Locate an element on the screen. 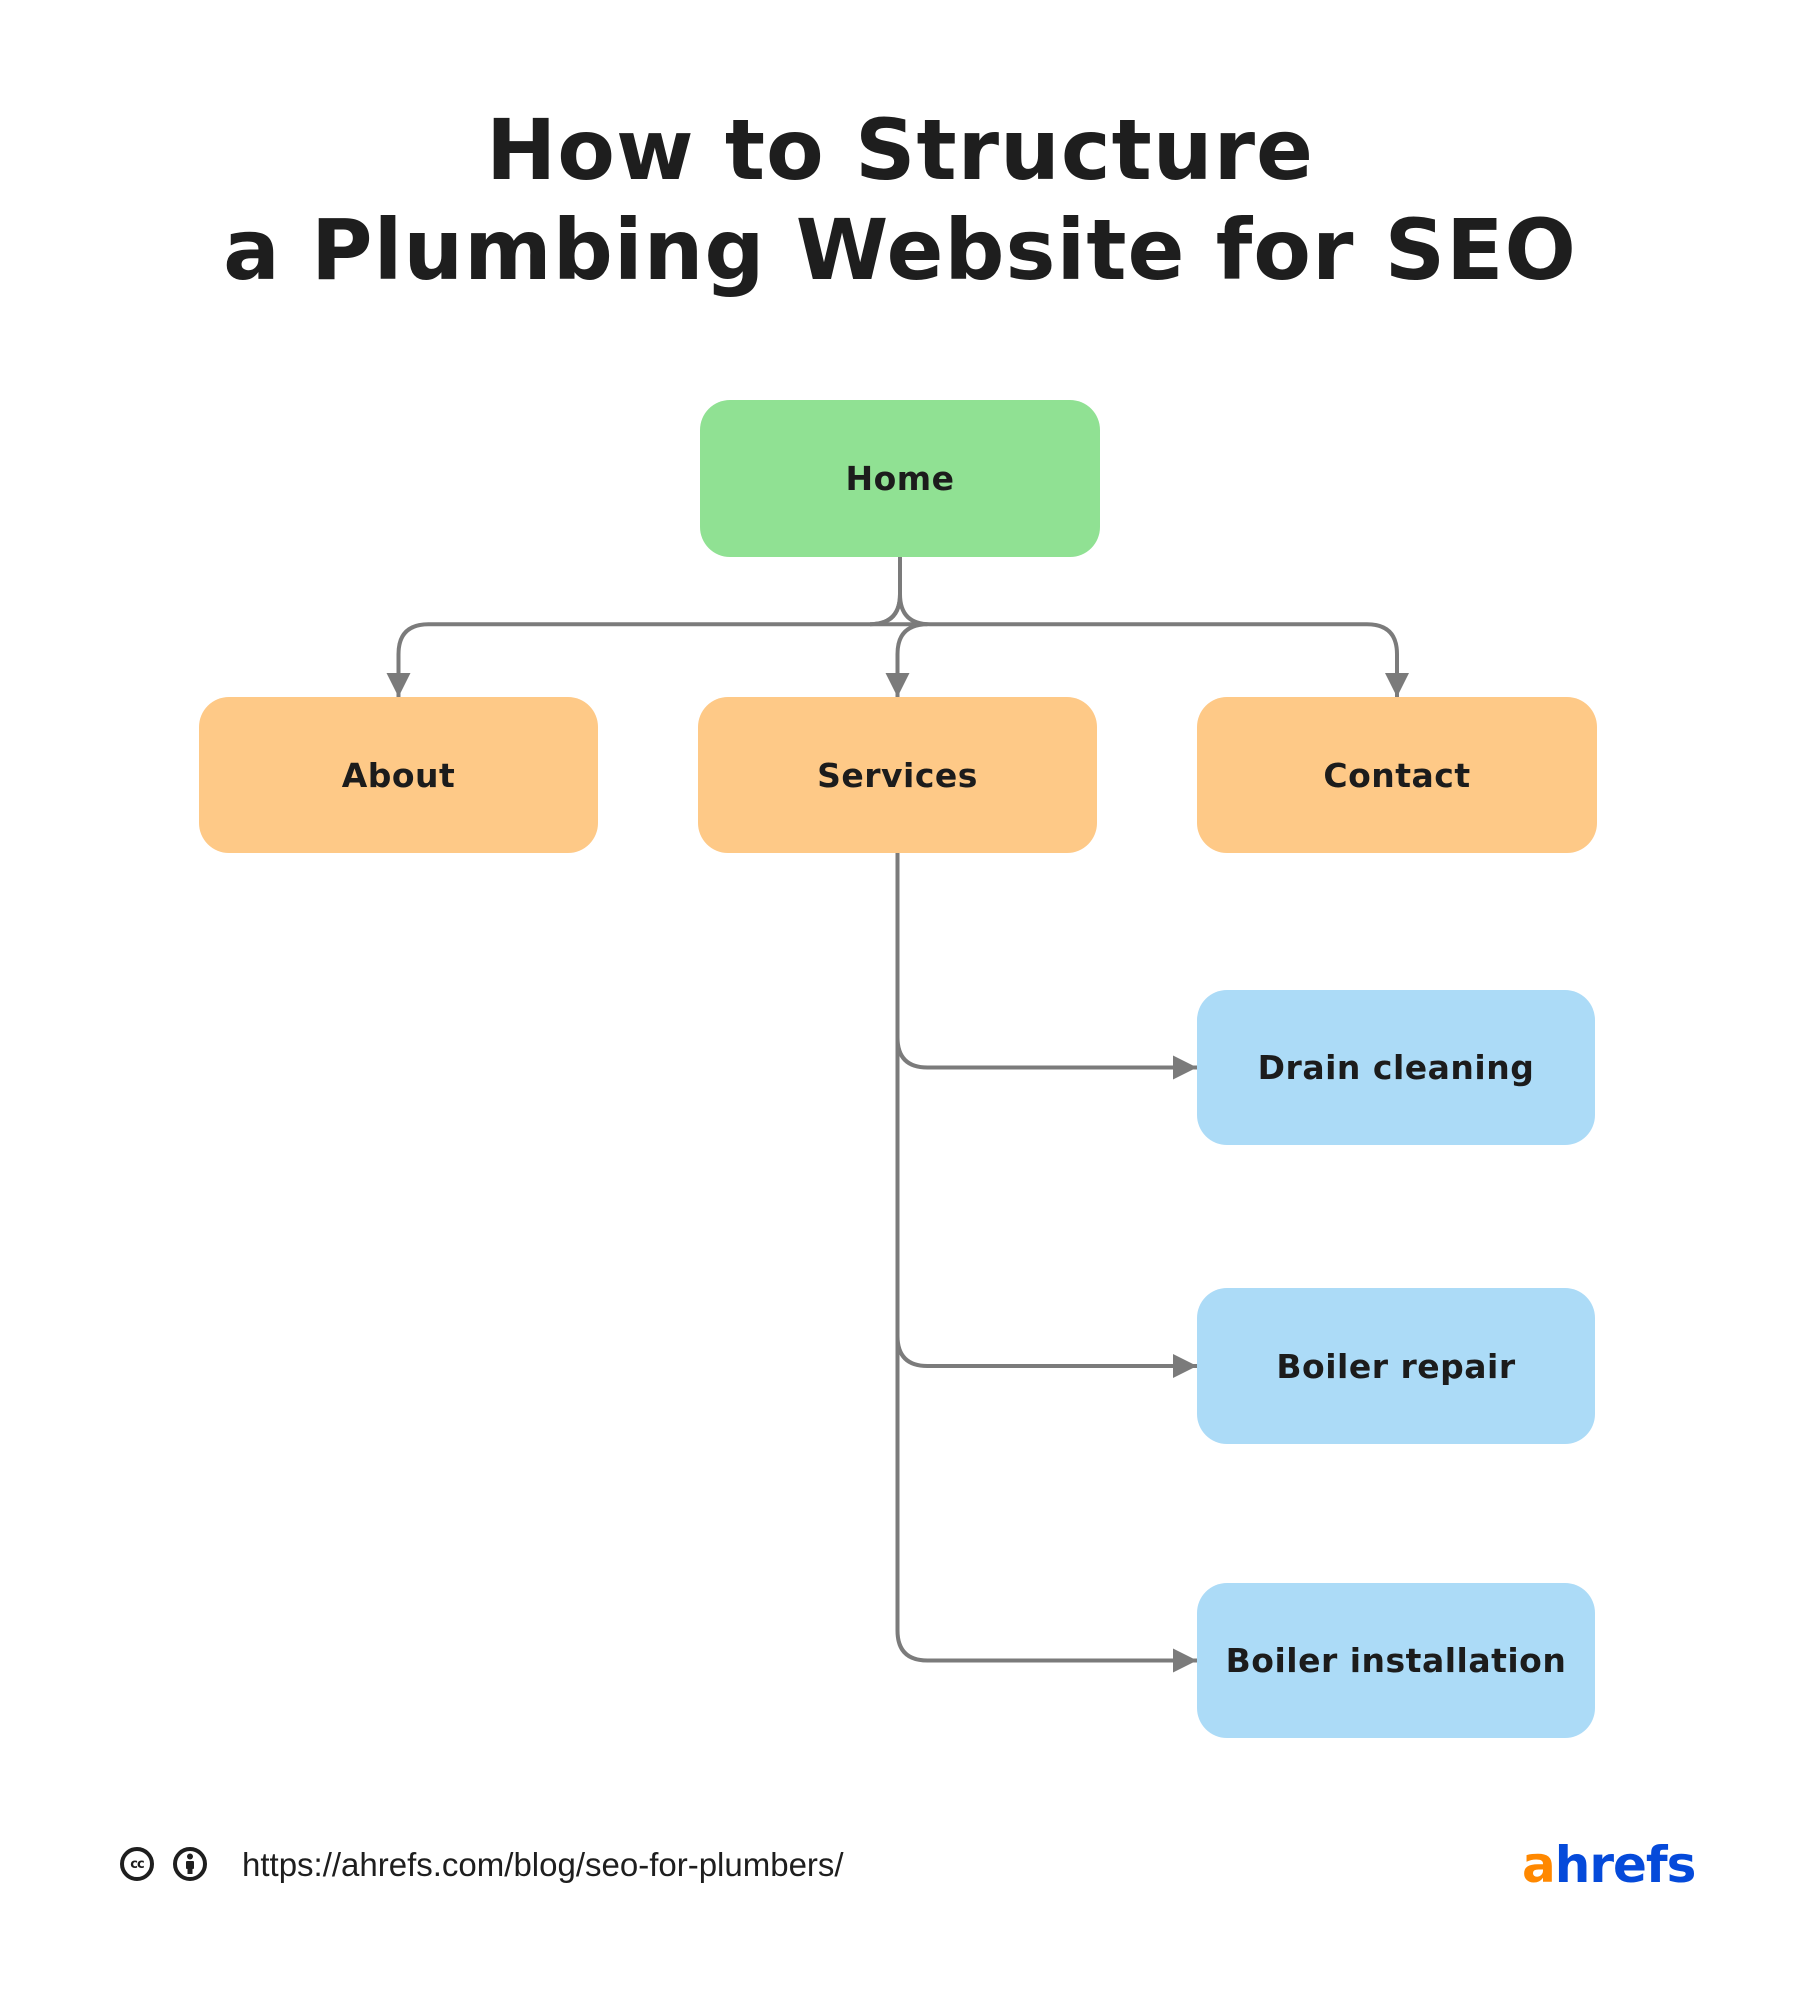 This screenshot has width=1800, height=2015. node-boiler-installation-label: Boiler installation is located at coordinates (1396, 1660).